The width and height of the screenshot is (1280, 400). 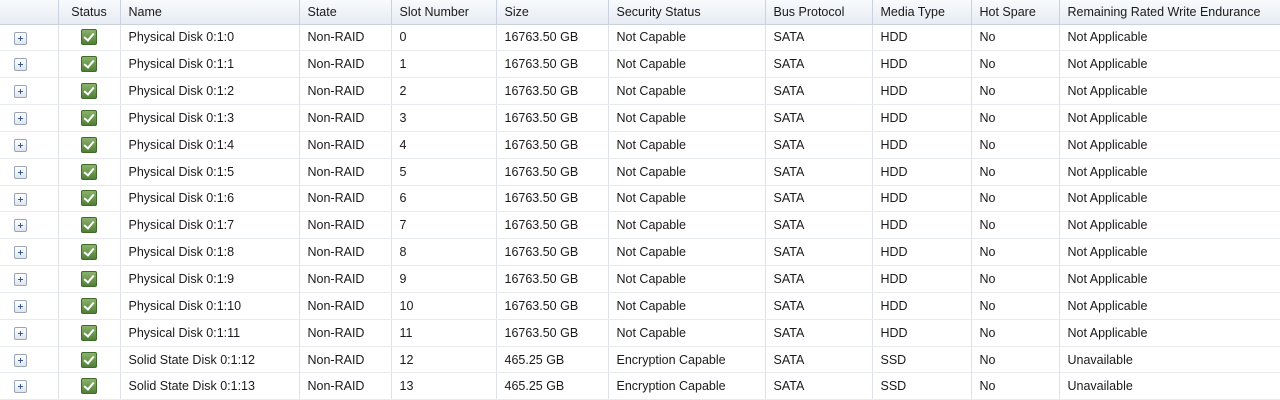 I want to click on slot-number-cell: 3, so click(x=444, y=118).